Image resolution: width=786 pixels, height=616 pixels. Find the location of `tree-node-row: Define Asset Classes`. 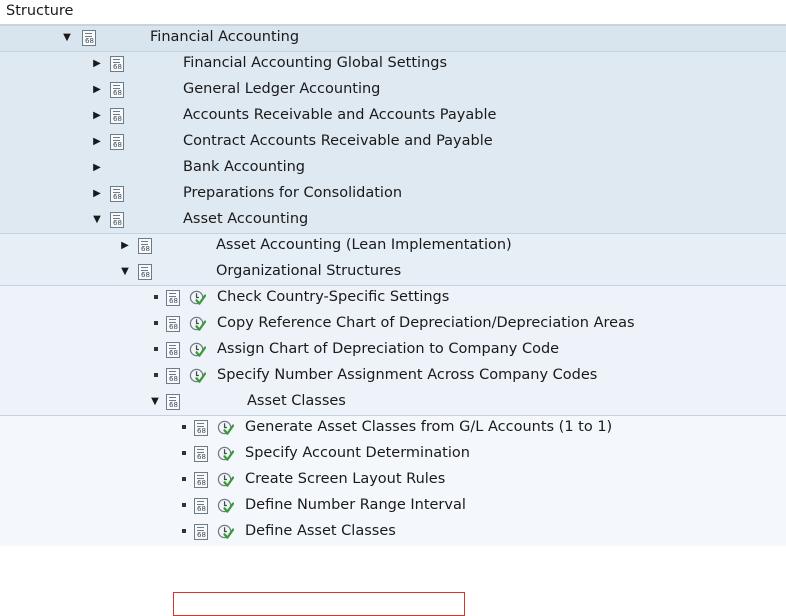

tree-node-row: Define Asset Classes is located at coordinates (393, 532).